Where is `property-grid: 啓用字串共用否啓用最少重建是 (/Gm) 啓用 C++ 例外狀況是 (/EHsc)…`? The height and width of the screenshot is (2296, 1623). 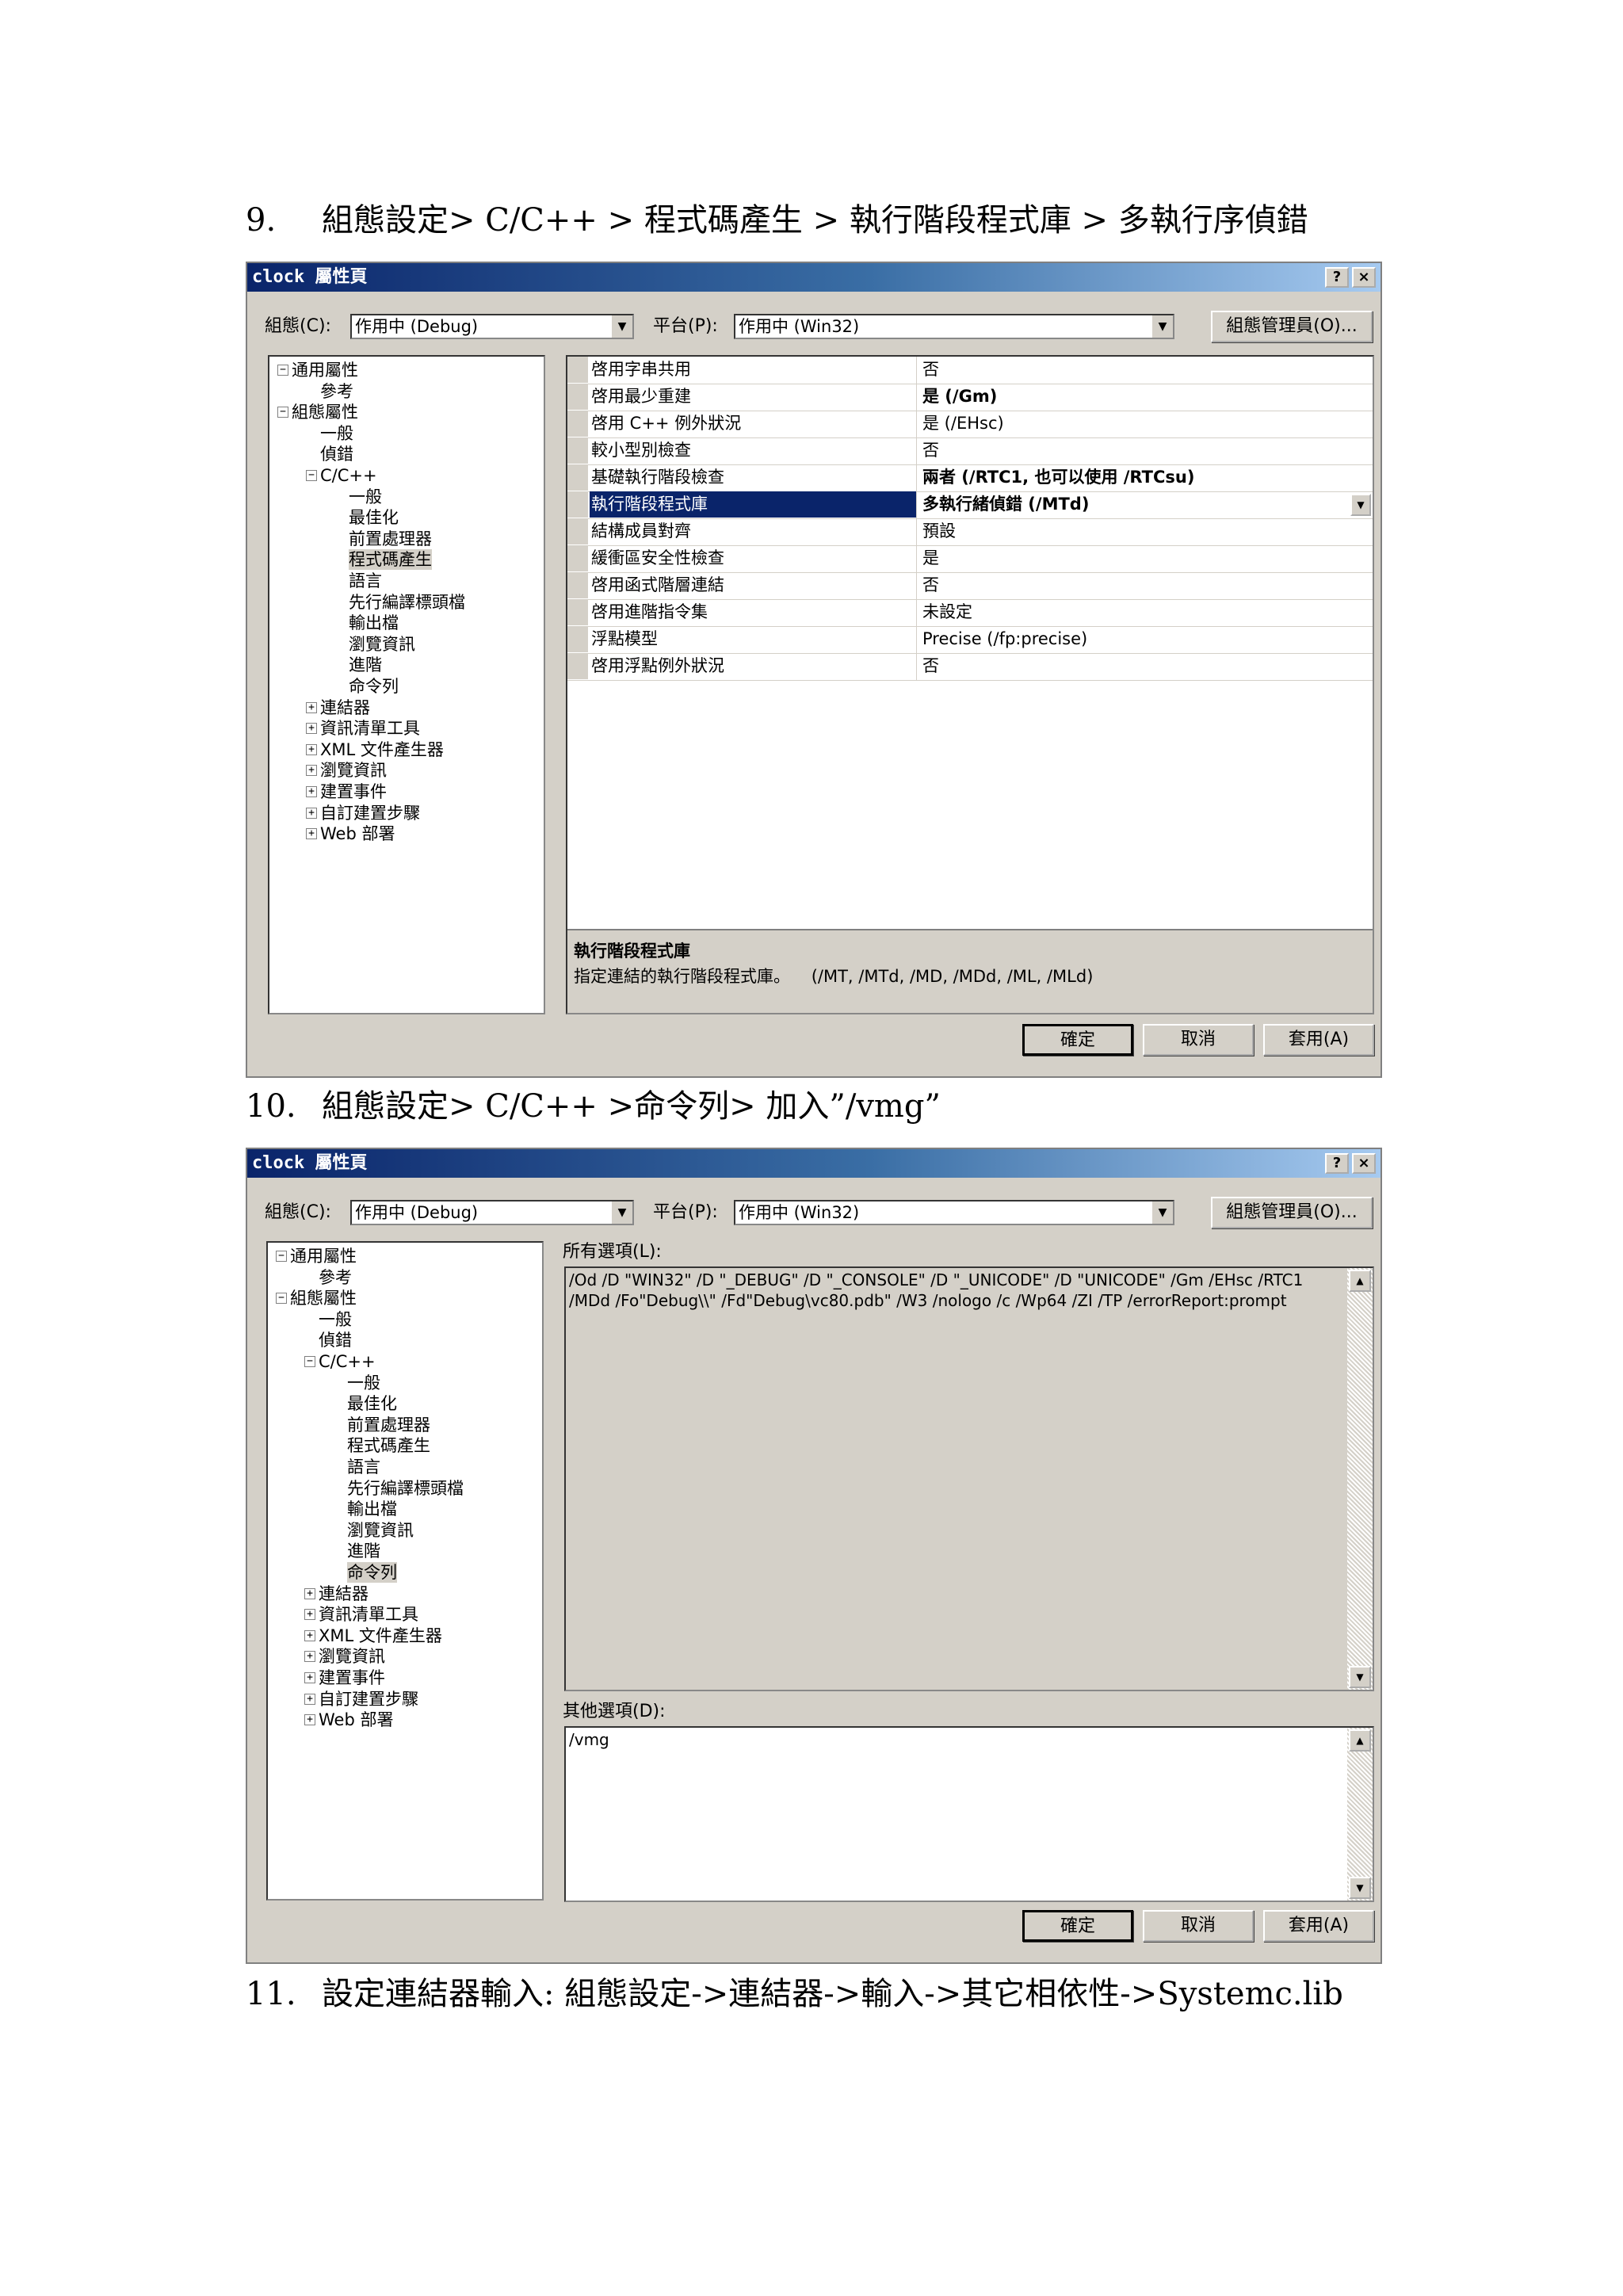
property-grid: 啓用字串共用否啓用最少重建是 (/Gm) 啓用 C++ 例外狀況是 (/EHsc)… is located at coordinates (970, 684).